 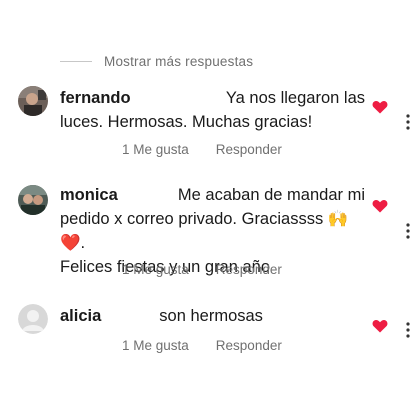 What do you see at coordinates (178, 61) in the screenshot?
I see `show-more-replies-label: Mostrar más respuestas` at bounding box center [178, 61].